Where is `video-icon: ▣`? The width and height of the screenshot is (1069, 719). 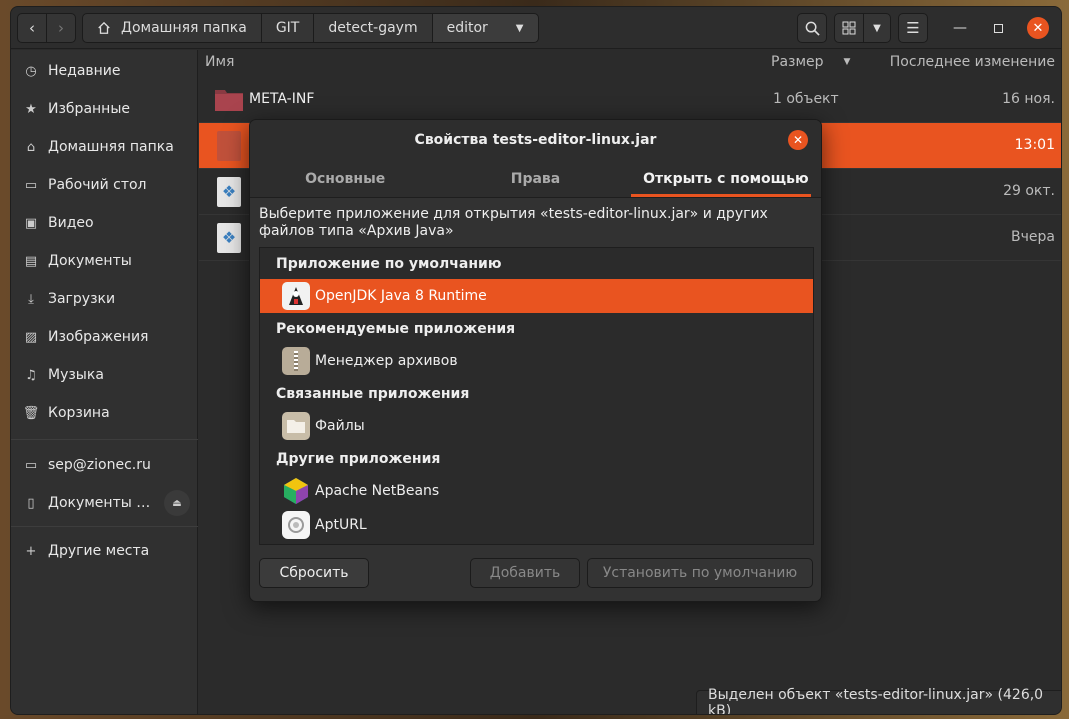 video-icon: ▣ is located at coordinates (31, 223).